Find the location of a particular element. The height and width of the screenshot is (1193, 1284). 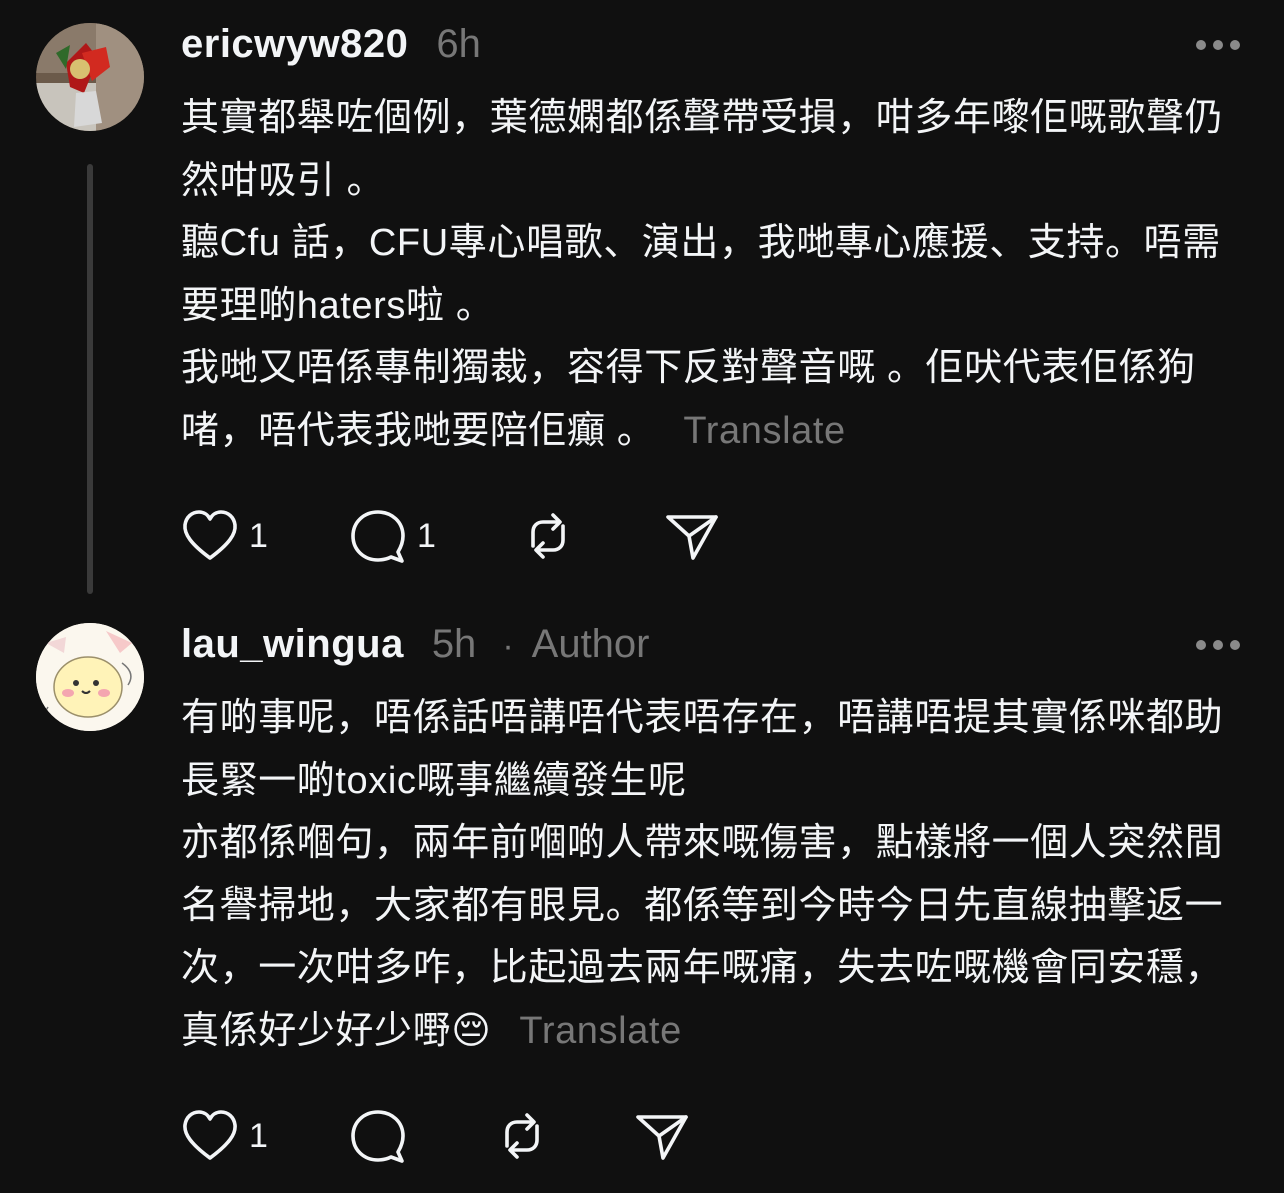

author-badge: Author is located at coordinates (590, 644).